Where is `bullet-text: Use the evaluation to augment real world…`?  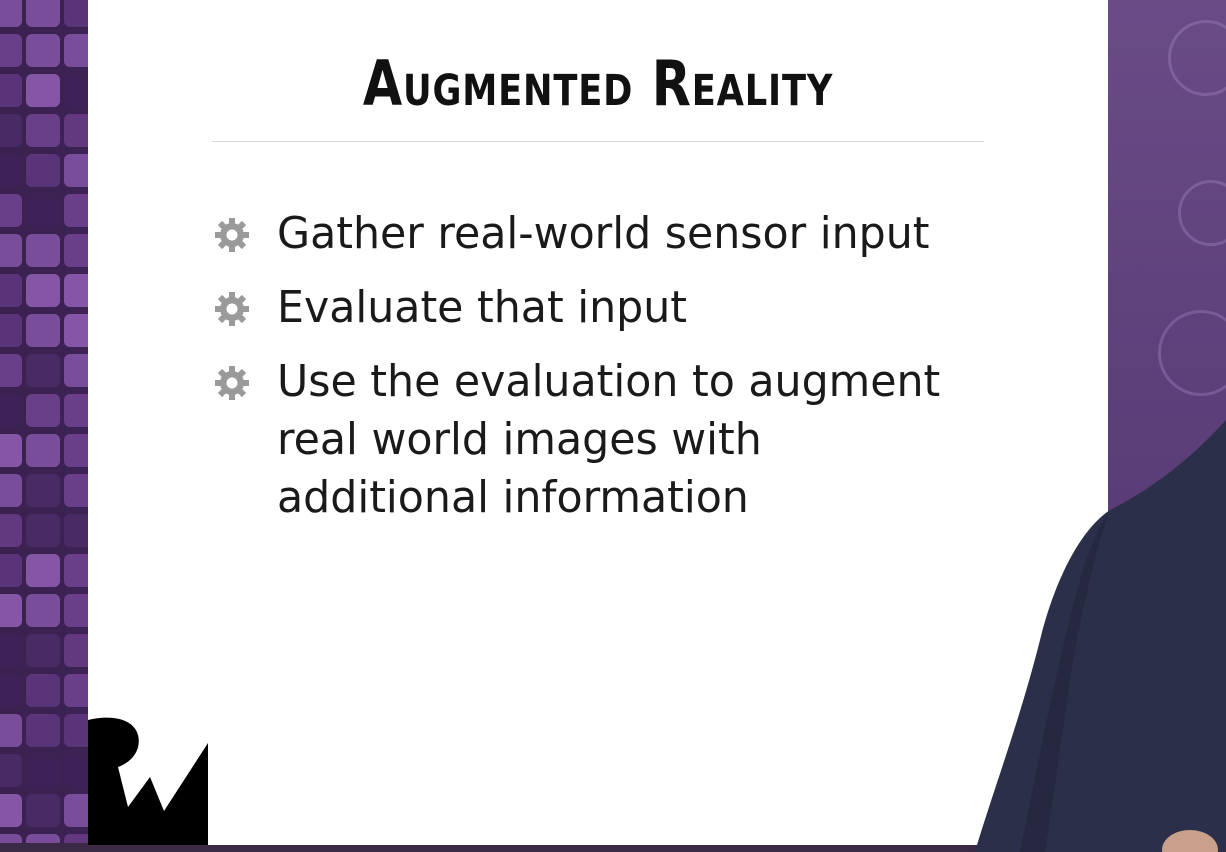
bullet-text: Use the evaluation to augment real world… is located at coordinates (609, 439).